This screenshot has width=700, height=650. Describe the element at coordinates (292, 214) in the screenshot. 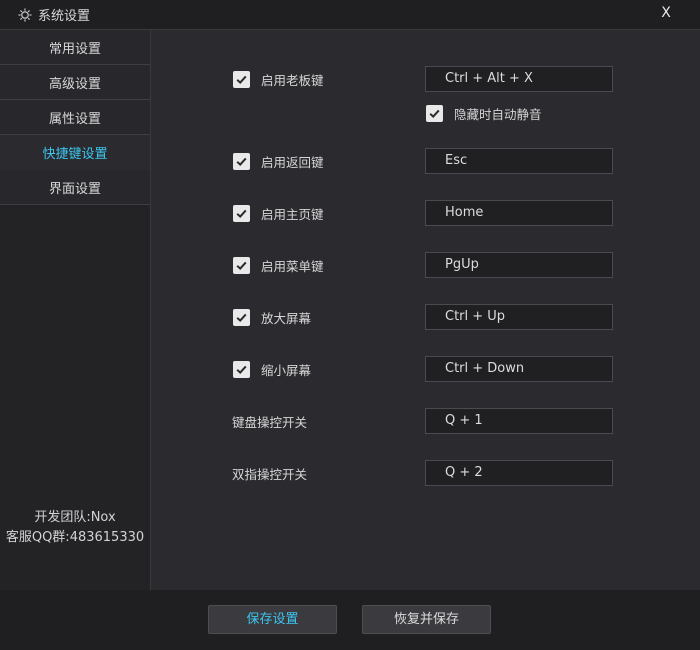

I see `home-key-label: 启用主页键` at that location.